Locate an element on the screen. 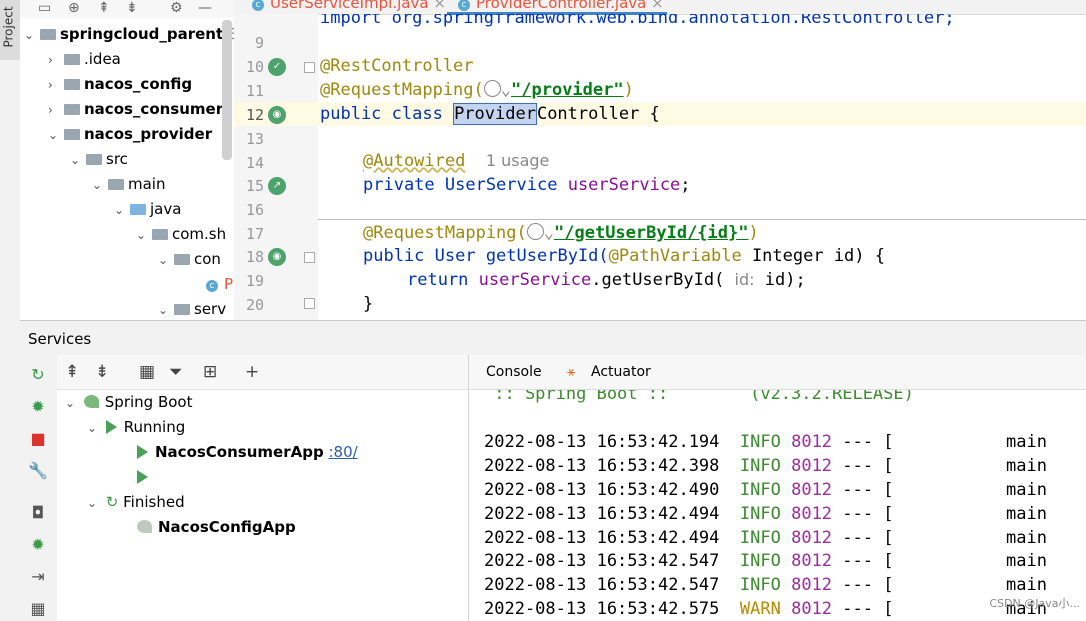  code-line-20: } is located at coordinates (368, 304).